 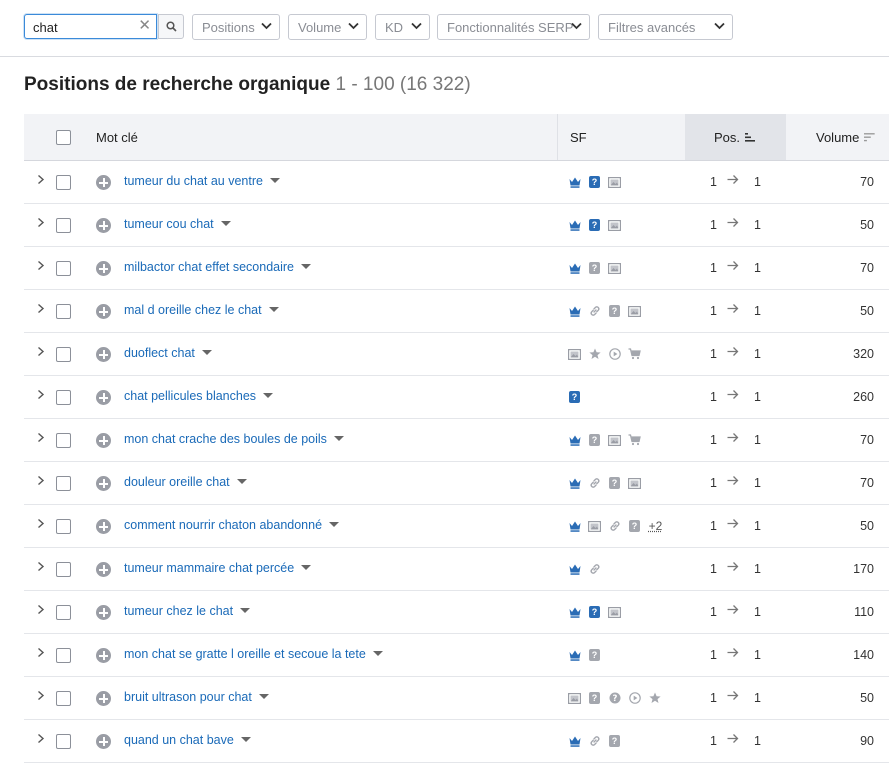 I want to click on table-row: tumeur mammaire chat percée 1 1 170, so click(x=456, y=569).